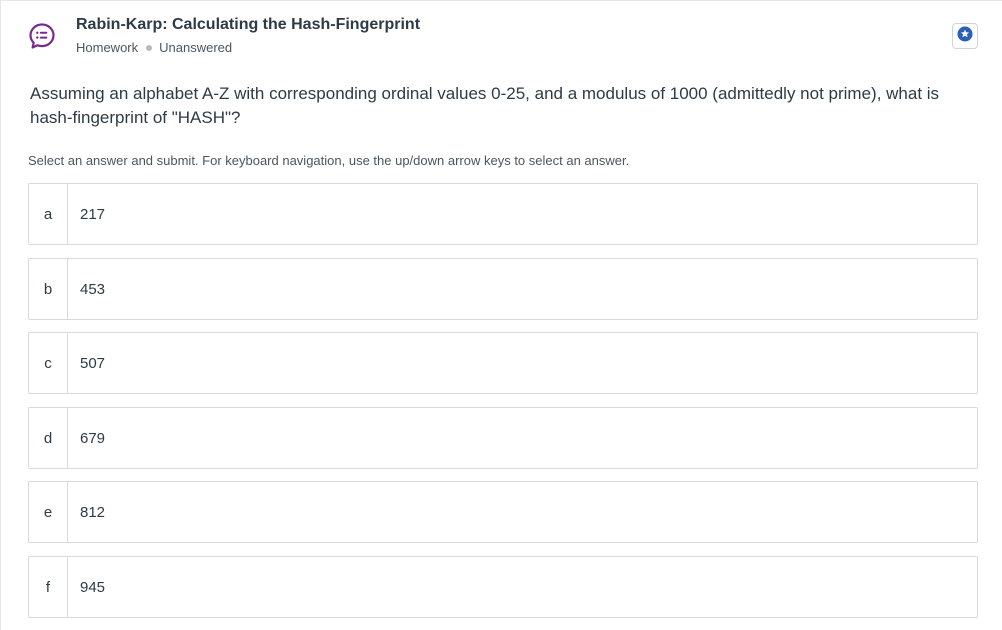 This screenshot has height=630, width=1002. What do you see at coordinates (93, 512) in the screenshot?
I see `answer-value: 812` at bounding box center [93, 512].